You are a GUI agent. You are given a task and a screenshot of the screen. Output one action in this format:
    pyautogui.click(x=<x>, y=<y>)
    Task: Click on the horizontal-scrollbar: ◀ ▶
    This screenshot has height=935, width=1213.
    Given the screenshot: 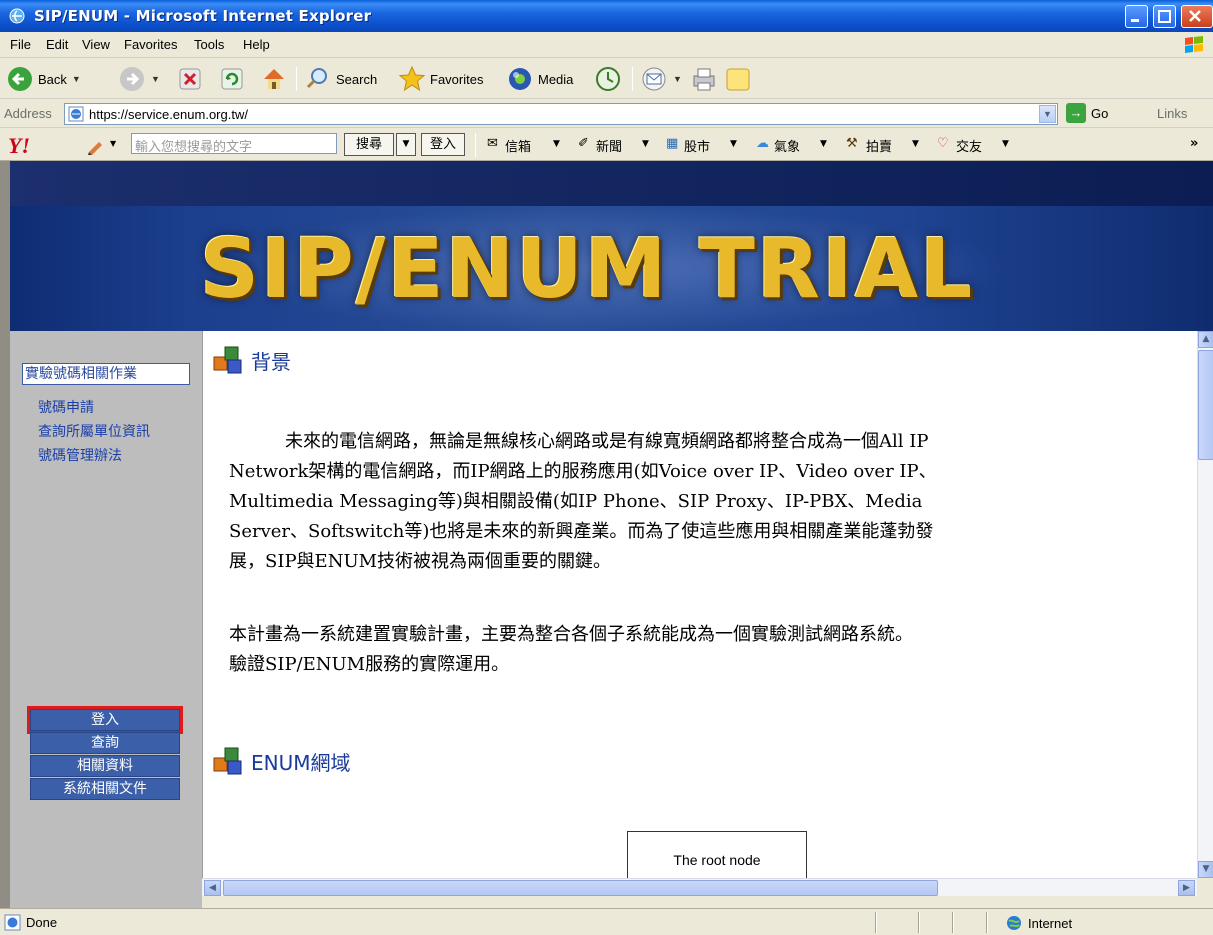 What is the action you would take?
    pyautogui.click(x=699, y=887)
    